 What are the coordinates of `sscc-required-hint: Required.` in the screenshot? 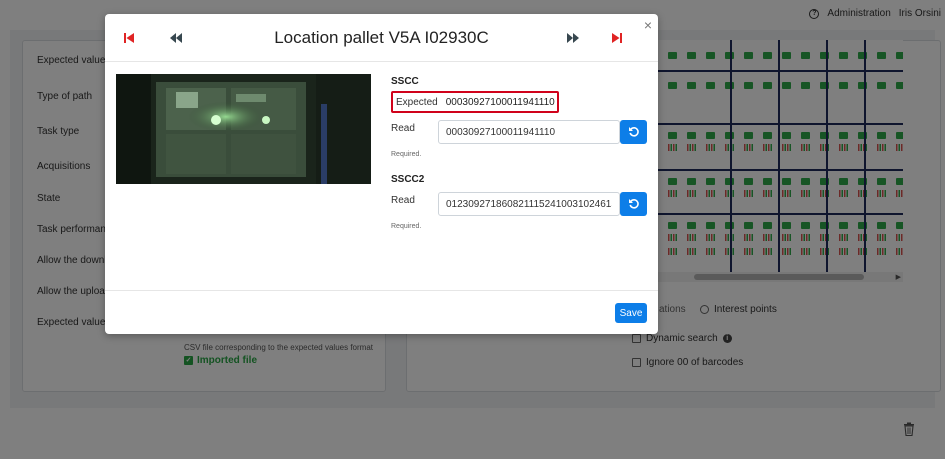 It's located at (406, 154).